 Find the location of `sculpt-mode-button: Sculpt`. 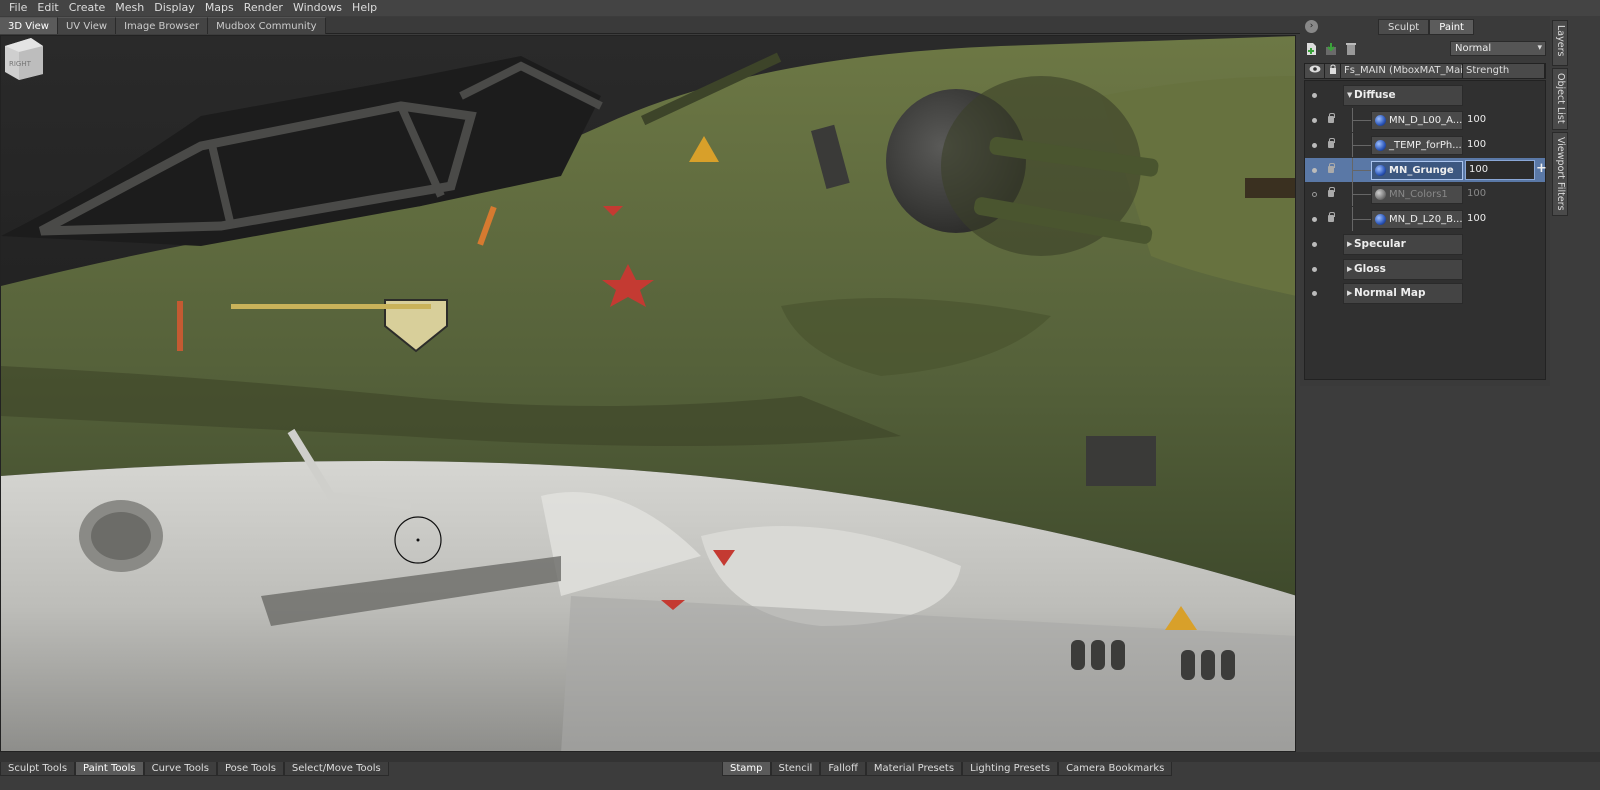

sculpt-mode-button: Sculpt is located at coordinates (1404, 27).